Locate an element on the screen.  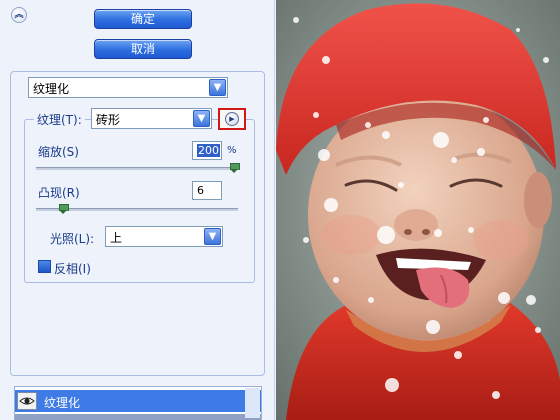
texture-menu-button: ▶ is located at coordinates (232, 119).